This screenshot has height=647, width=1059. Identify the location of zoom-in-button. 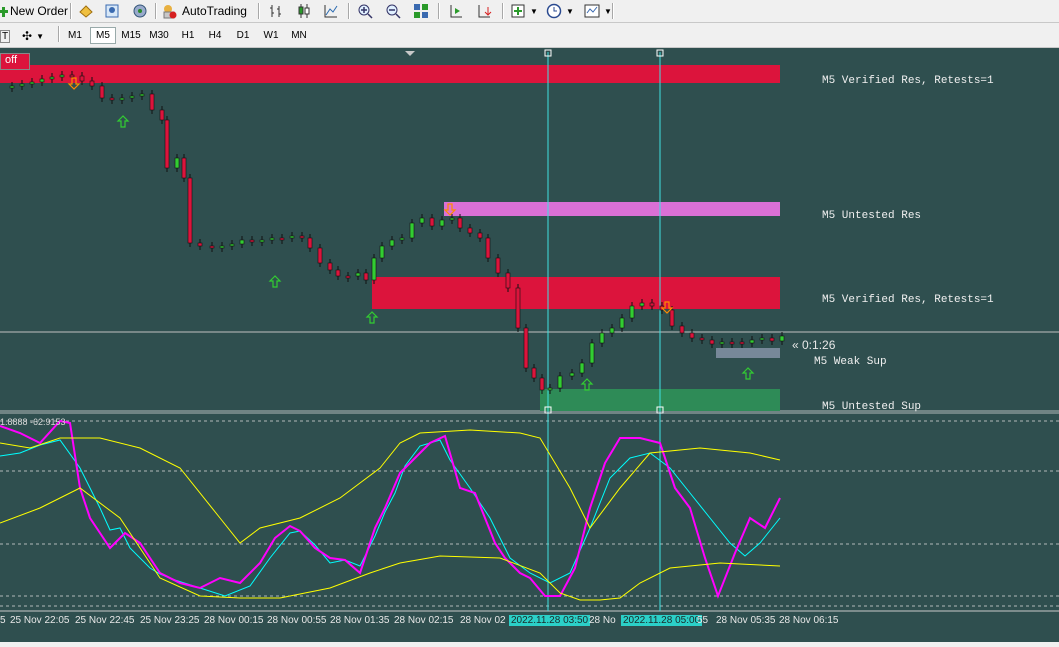
(365, 11).